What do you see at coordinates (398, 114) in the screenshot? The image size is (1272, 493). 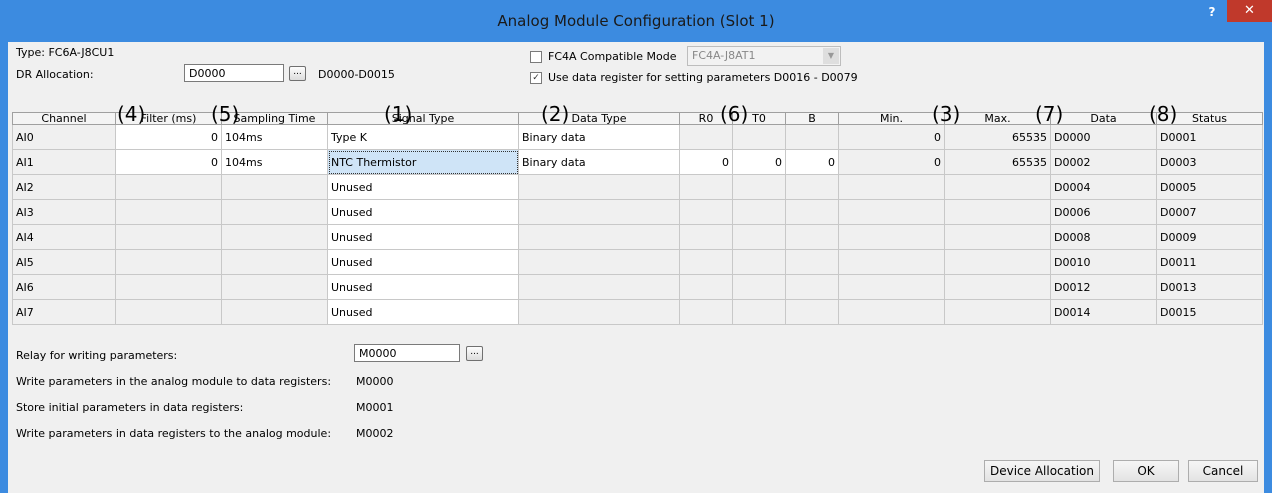 I see `callout-1: (1)` at bounding box center [398, 114].